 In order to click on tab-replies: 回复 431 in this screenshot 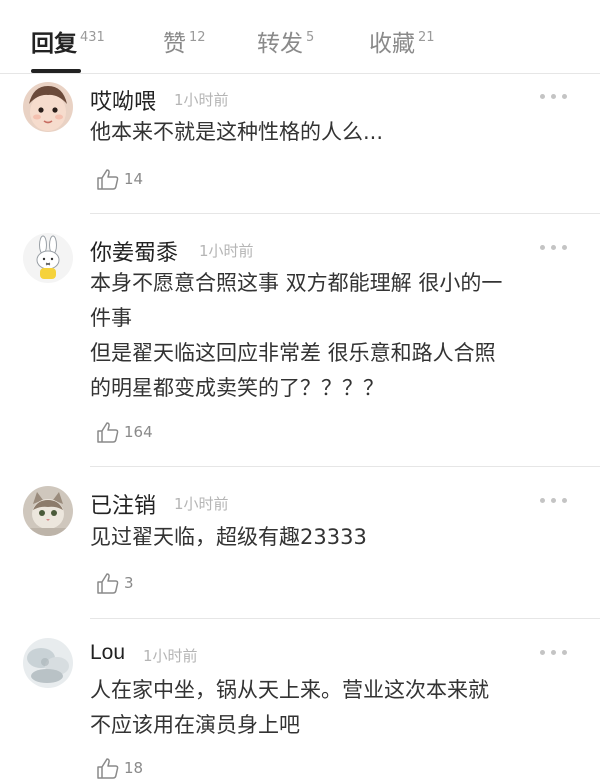, I will do `click(68, 41)`.